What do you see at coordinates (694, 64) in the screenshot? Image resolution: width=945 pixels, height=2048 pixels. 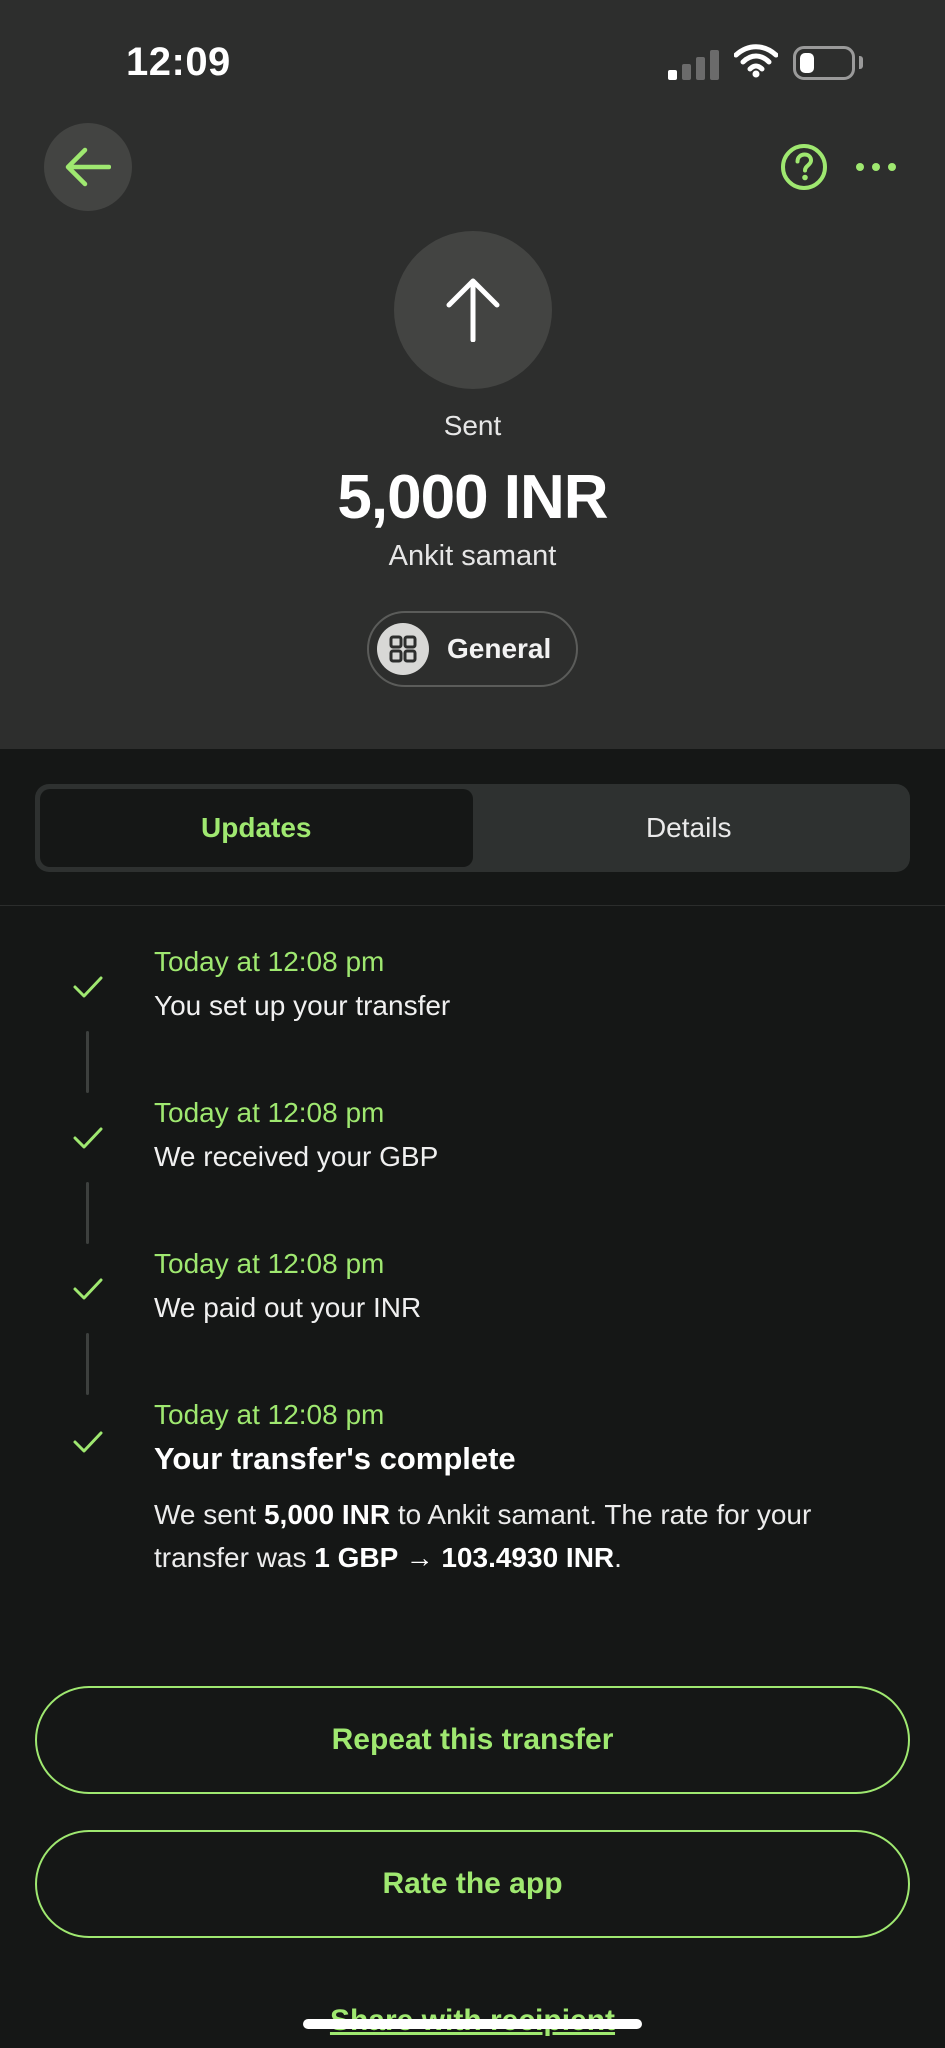 I see `cellular-signal-icon` at bounding box center [694, 64].